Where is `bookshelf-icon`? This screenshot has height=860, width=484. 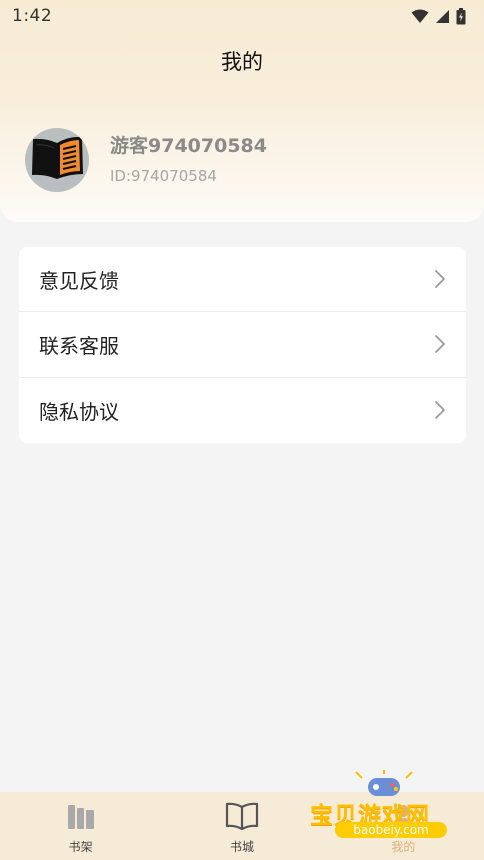 bookshelf-icon is located at coordinates (81, 816).